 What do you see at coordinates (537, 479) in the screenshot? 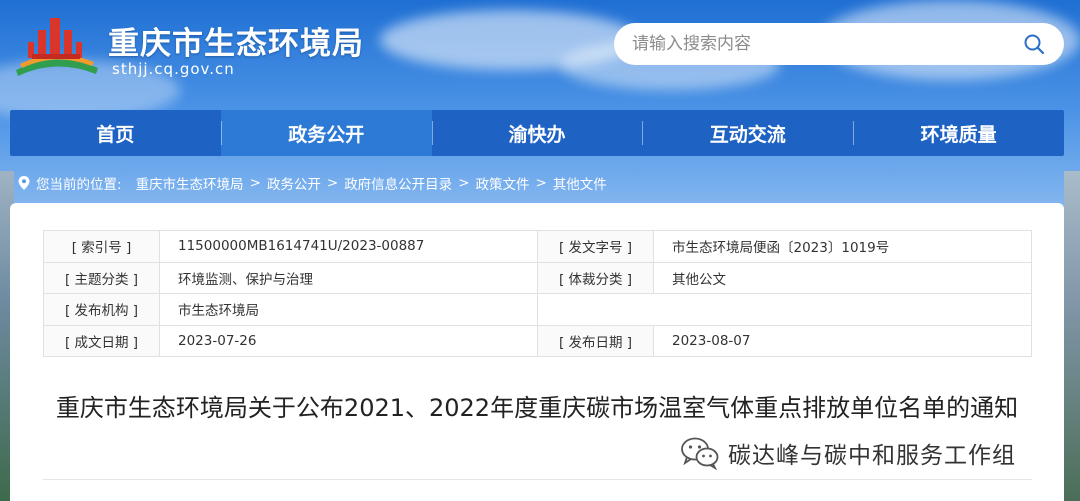
I see `divider` at bounding box center [537, 479].